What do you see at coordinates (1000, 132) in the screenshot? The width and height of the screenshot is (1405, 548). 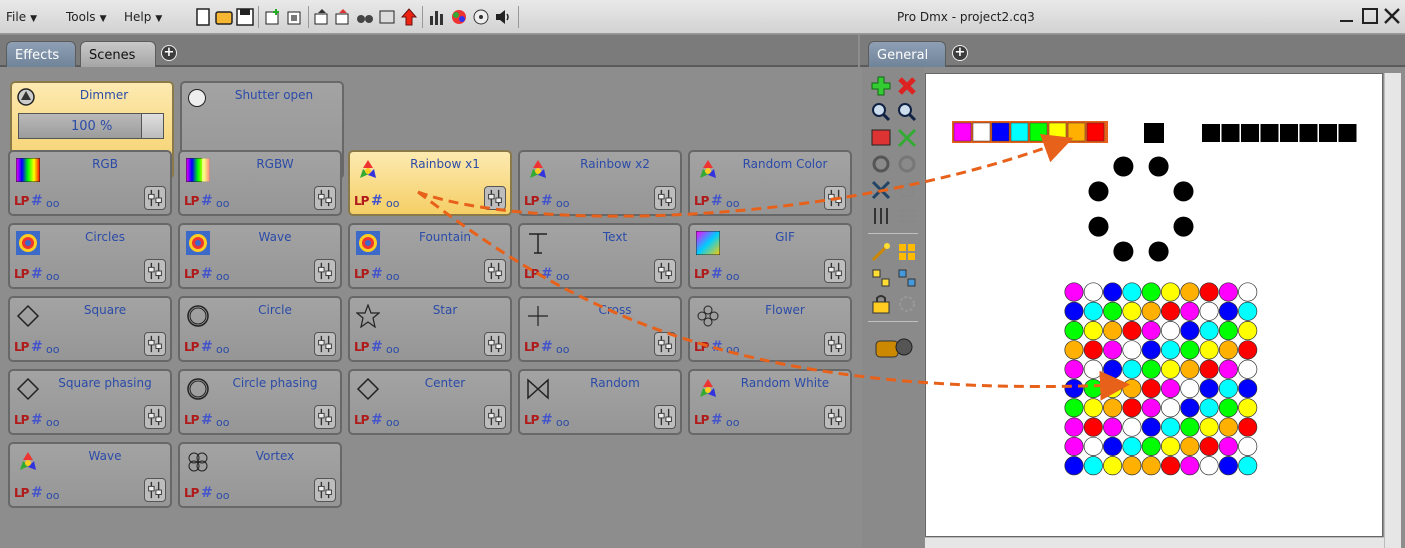 I see `led-strip-cell` at bounding box center [1000, 132].